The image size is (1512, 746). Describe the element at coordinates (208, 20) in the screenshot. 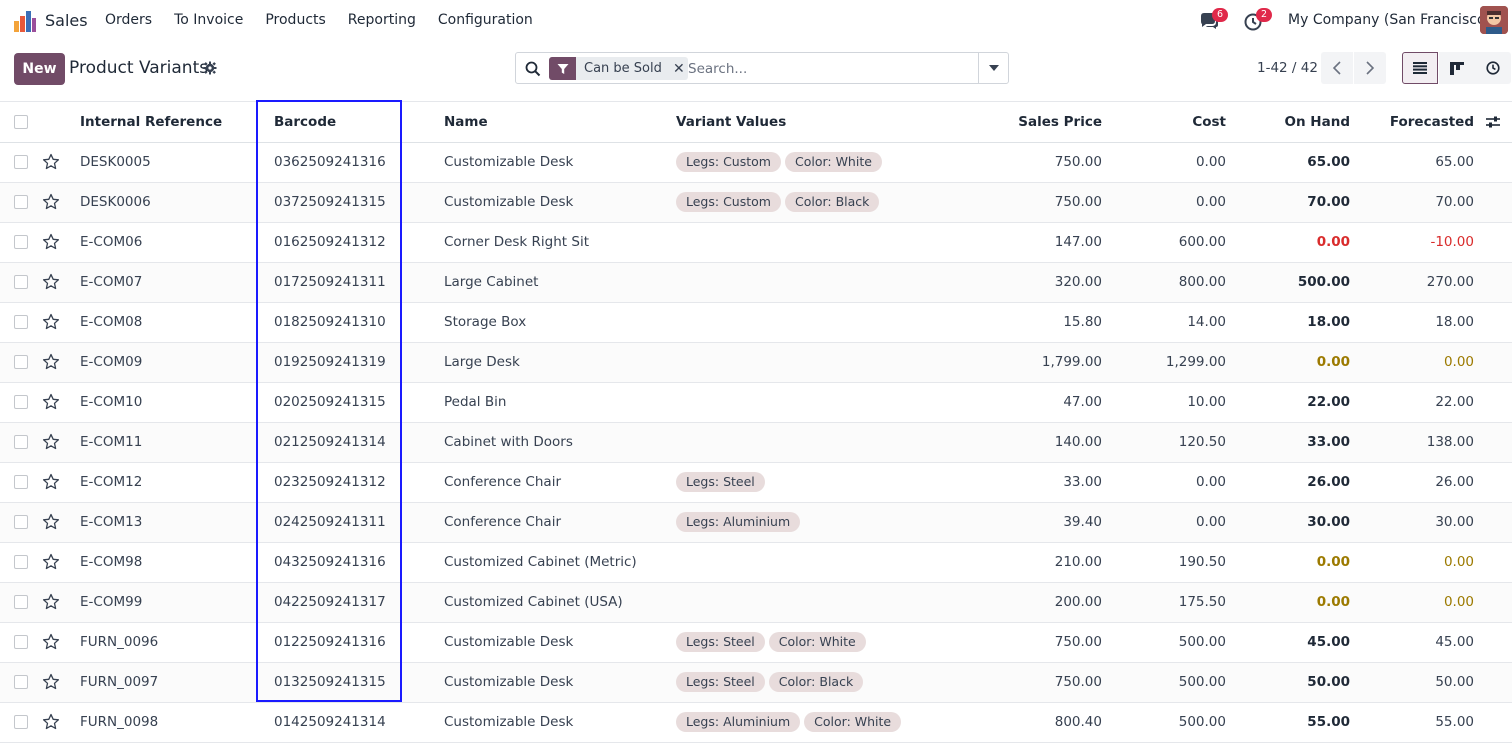

I see `menu-to-invoice: To Invoice` at that location.